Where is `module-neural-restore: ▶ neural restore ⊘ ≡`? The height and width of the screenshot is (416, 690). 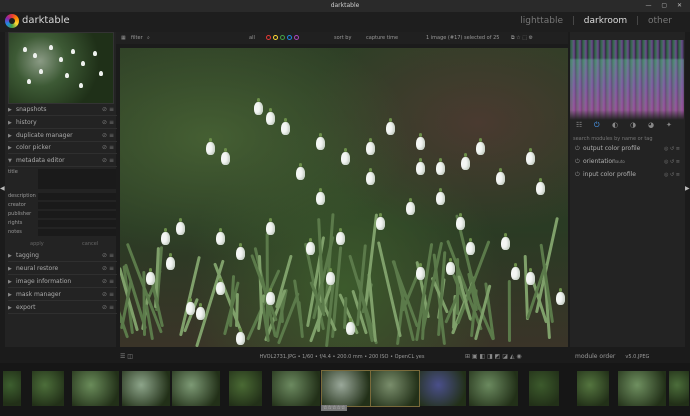
module-neural-restore: ▶ neural restore ⊘ ≡ is located at coordinates (62, 269).